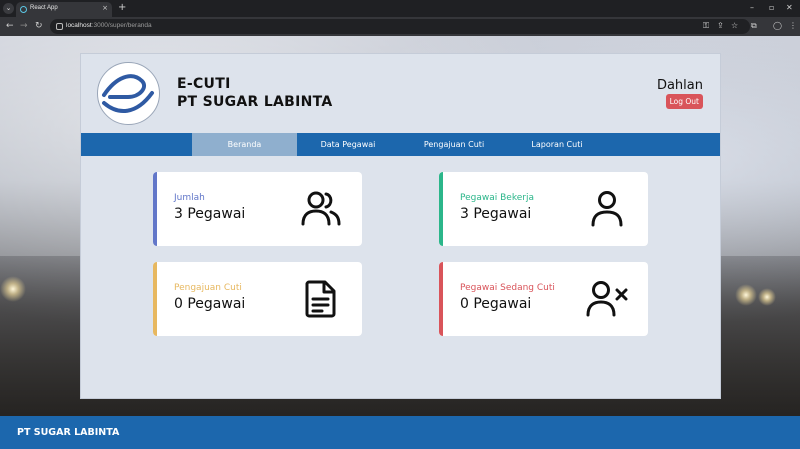  What do you see at coordinates (720, 26) in the screenshot?
I see `share-icon: ⇪` at bounding box center [720, 26].